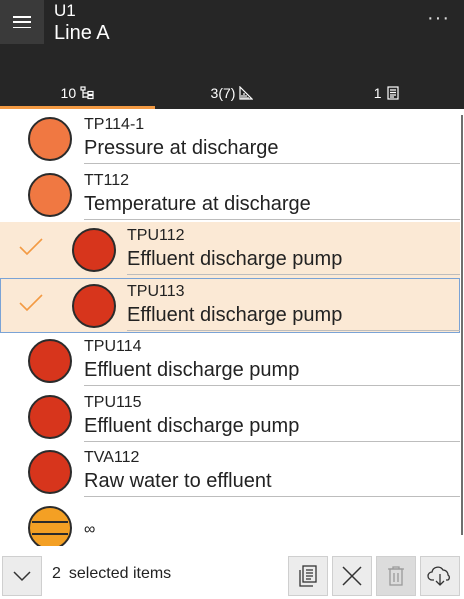  I want to click on list-item: TT112 Temperature at discharge, so click(230, 195).